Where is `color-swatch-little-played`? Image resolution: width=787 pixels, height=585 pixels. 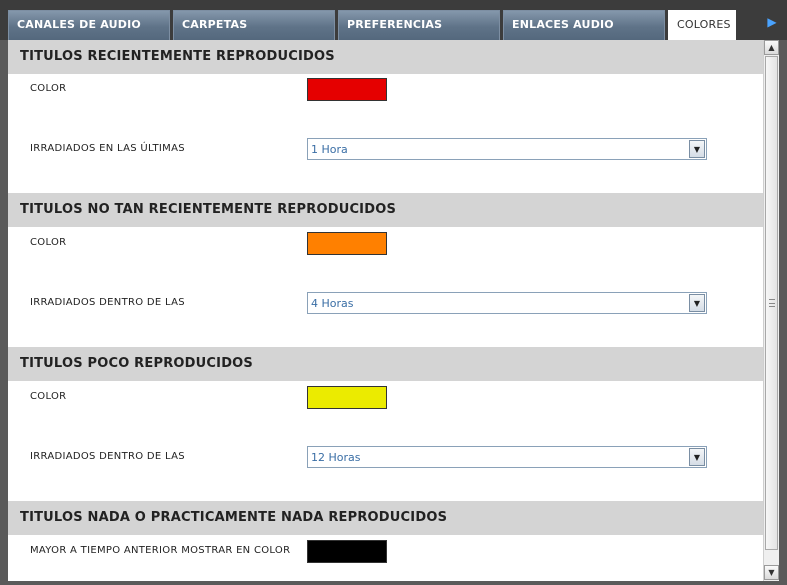
color-swatch-little-played is located at coordinates (347, 397).